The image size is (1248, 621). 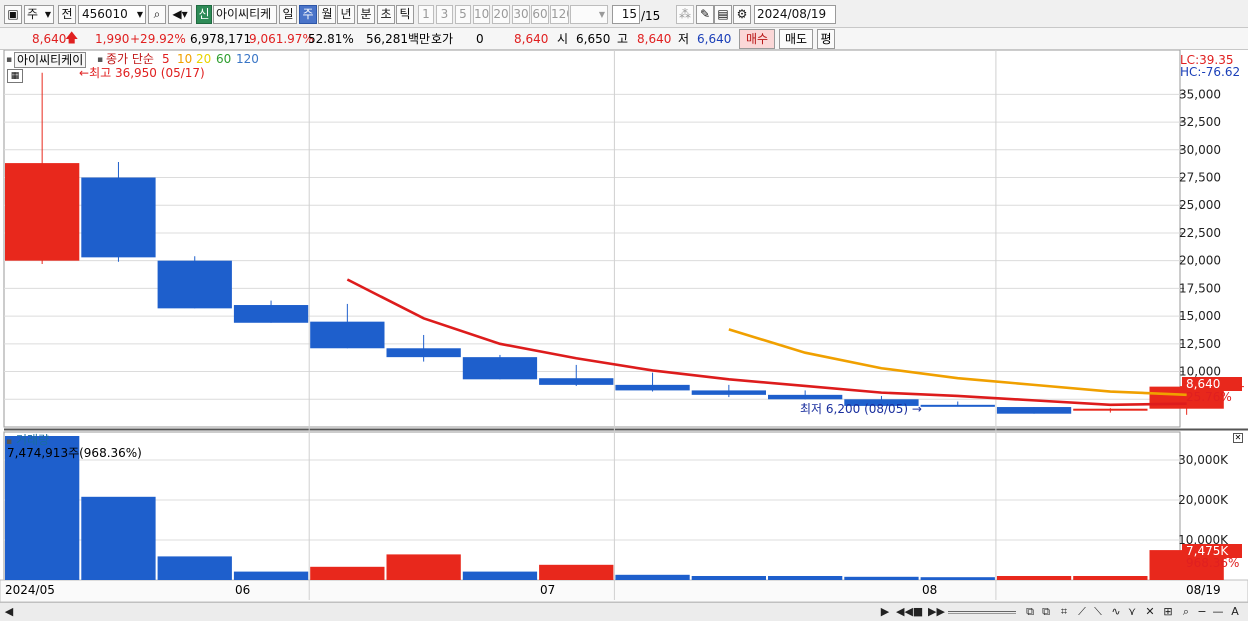 I want to click on fib-icon: ⋎, so click(x=1132, y=612).